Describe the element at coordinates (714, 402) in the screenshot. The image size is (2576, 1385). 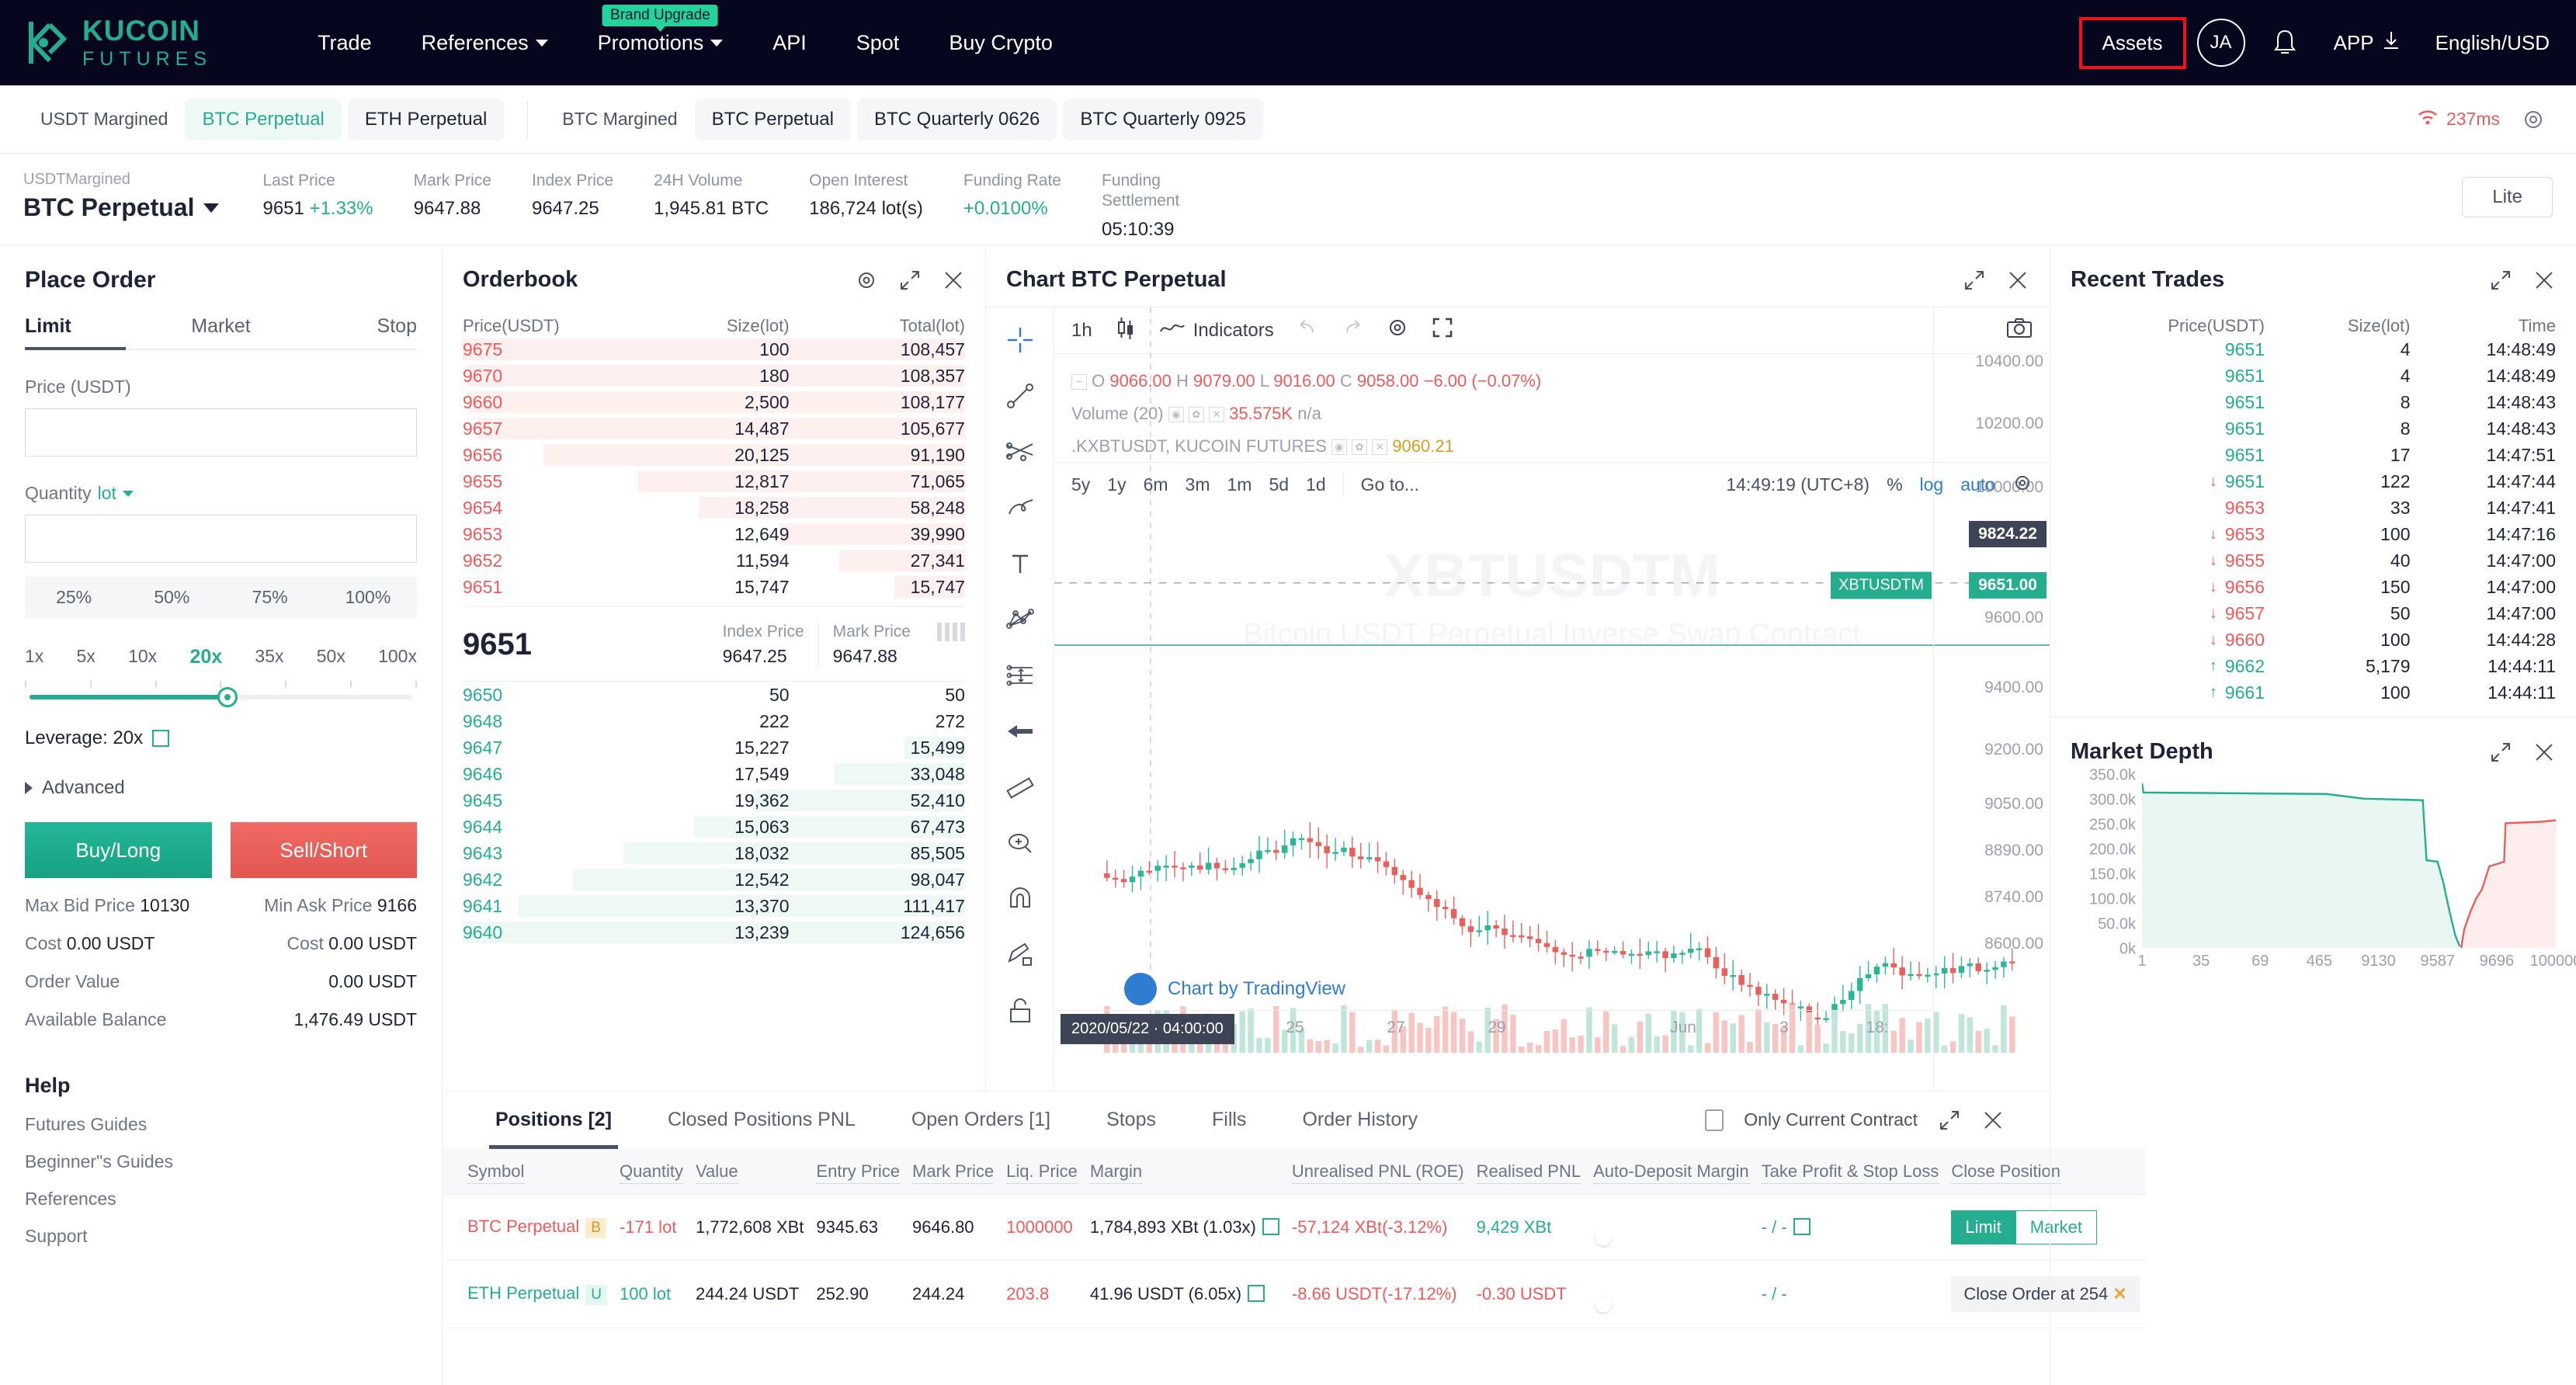
I see `orderbook-row: 9660 2,500 108,177` at that location.